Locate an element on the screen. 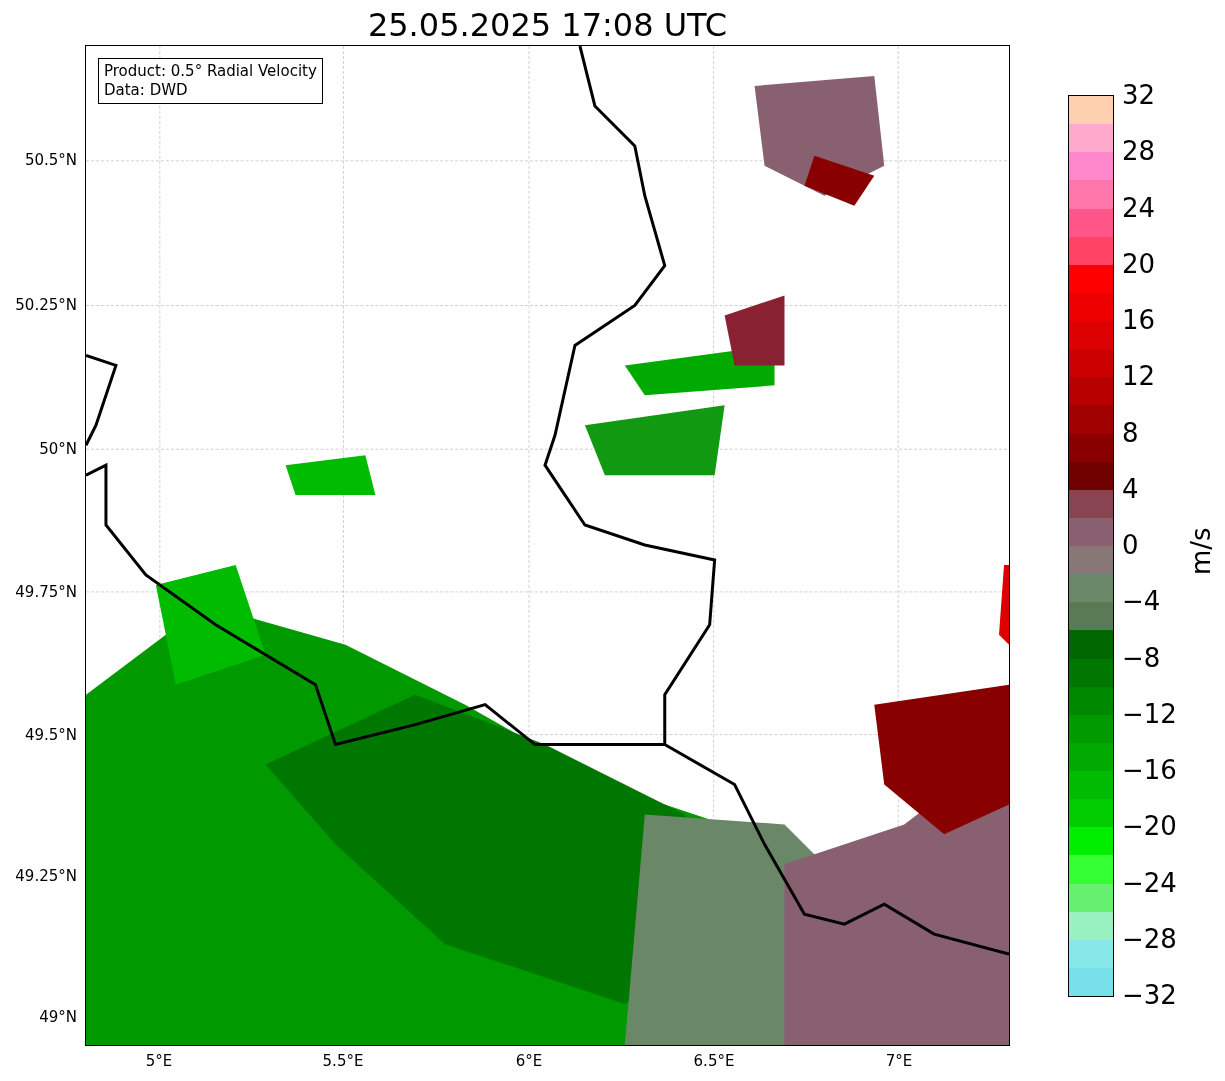  colorbar-tick-label: −20 is located at coordinates (1149, 826).